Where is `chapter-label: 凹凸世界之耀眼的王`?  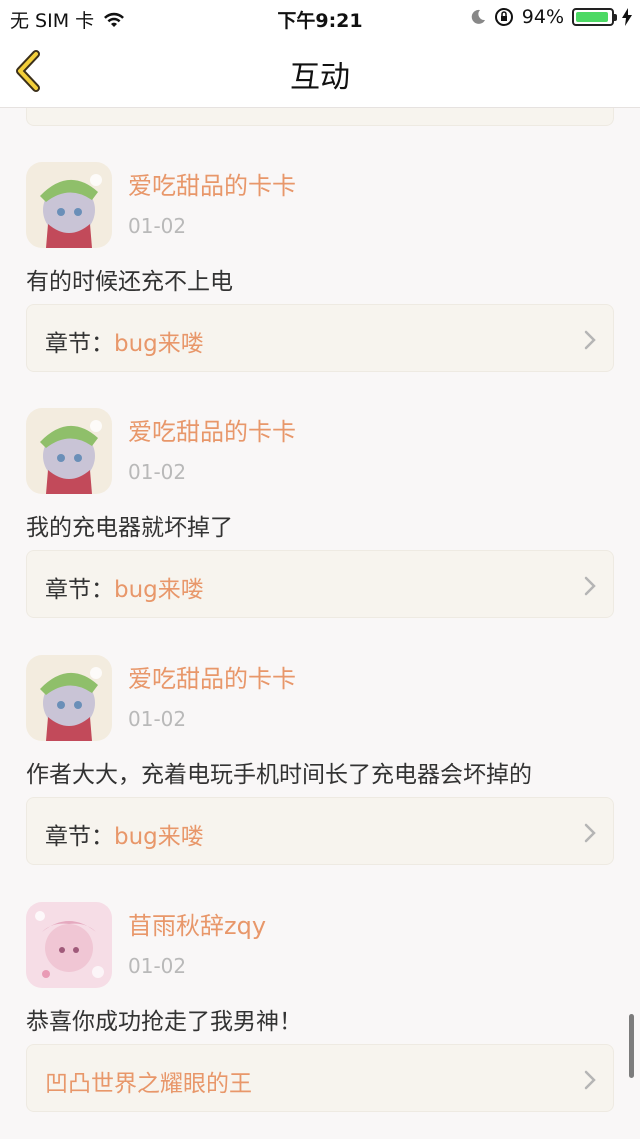 chapter-label: 凹凸世界之耀眼的王 is located at coordinates (148, 1081).